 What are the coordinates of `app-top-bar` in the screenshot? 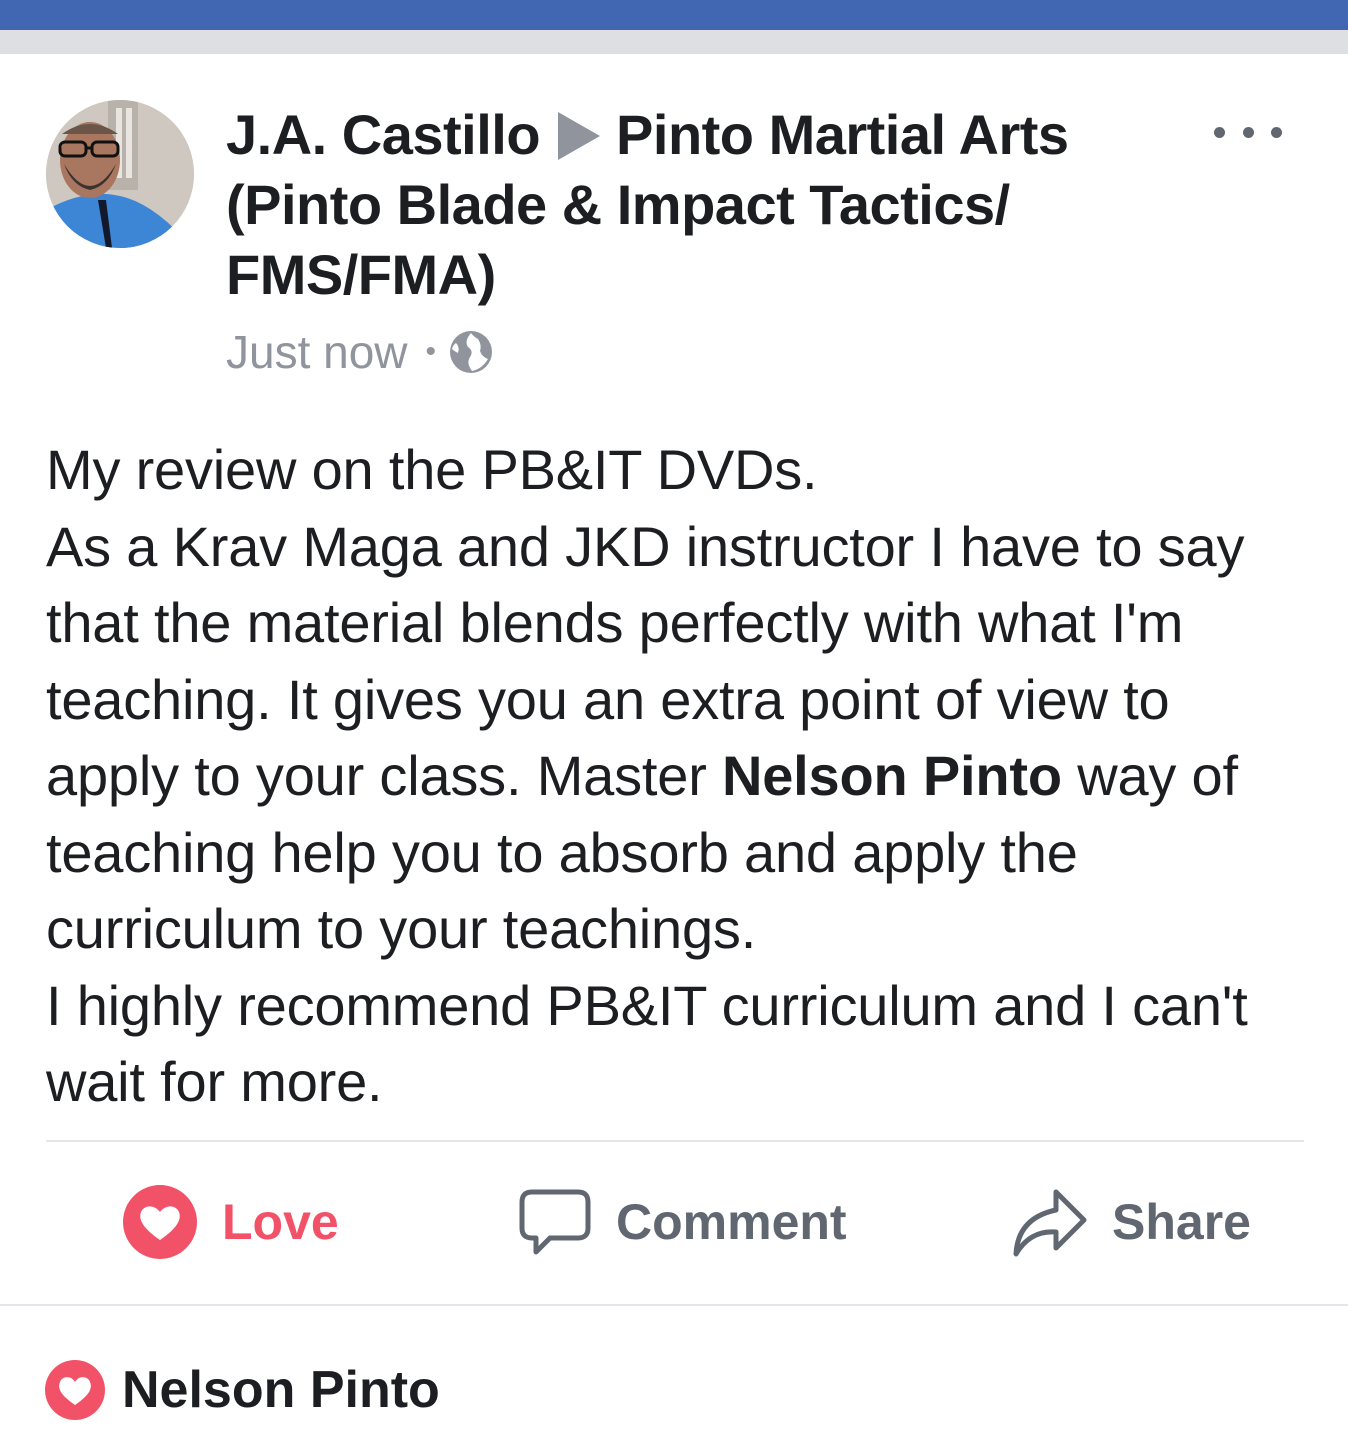 It's located at (674, 15).